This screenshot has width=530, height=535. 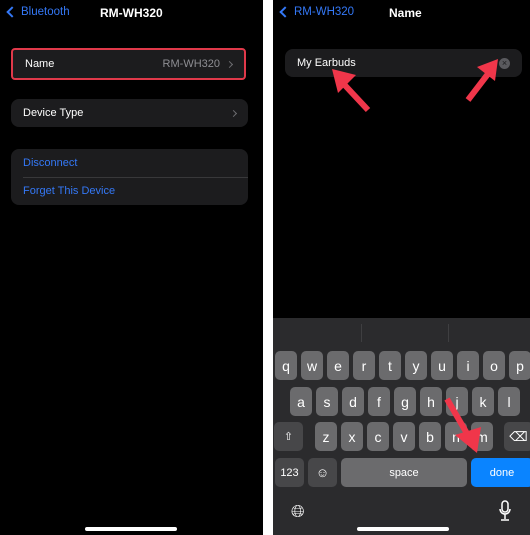 What do you see at coordinates (40, 64) in the screenshot?
I see `name-label: Name` at bounding box center [40, 64].